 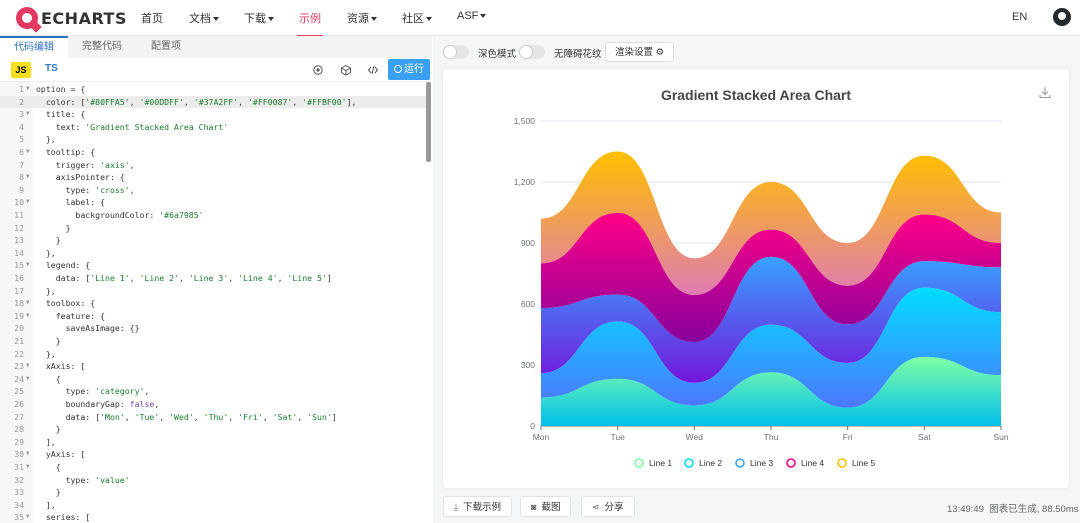 What do you see at coordinates (468, 16) in the screenshot?
I see `nav-item-label: ASF` at bounding box center [468, 16].